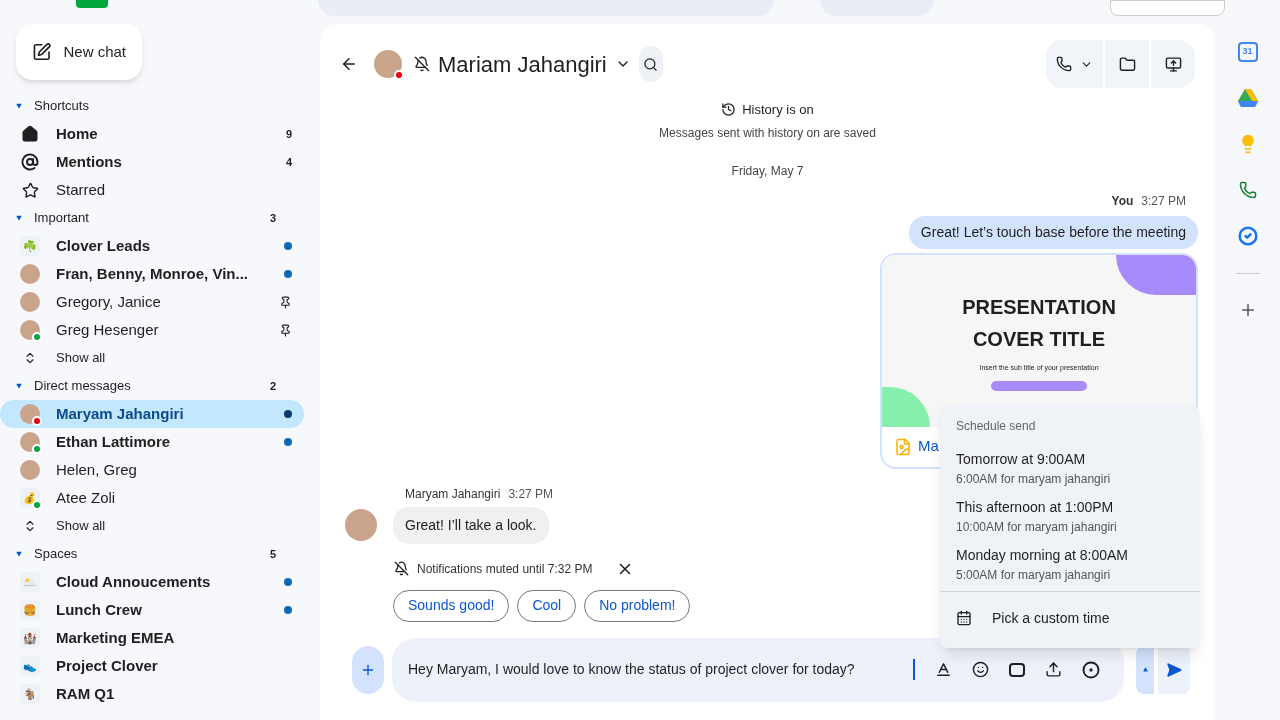 This screenshot has height=720, width=1280. Describe the element at coordinates (86, 693) in the screenshot. I see `item-label: RAM Q1` at that location.